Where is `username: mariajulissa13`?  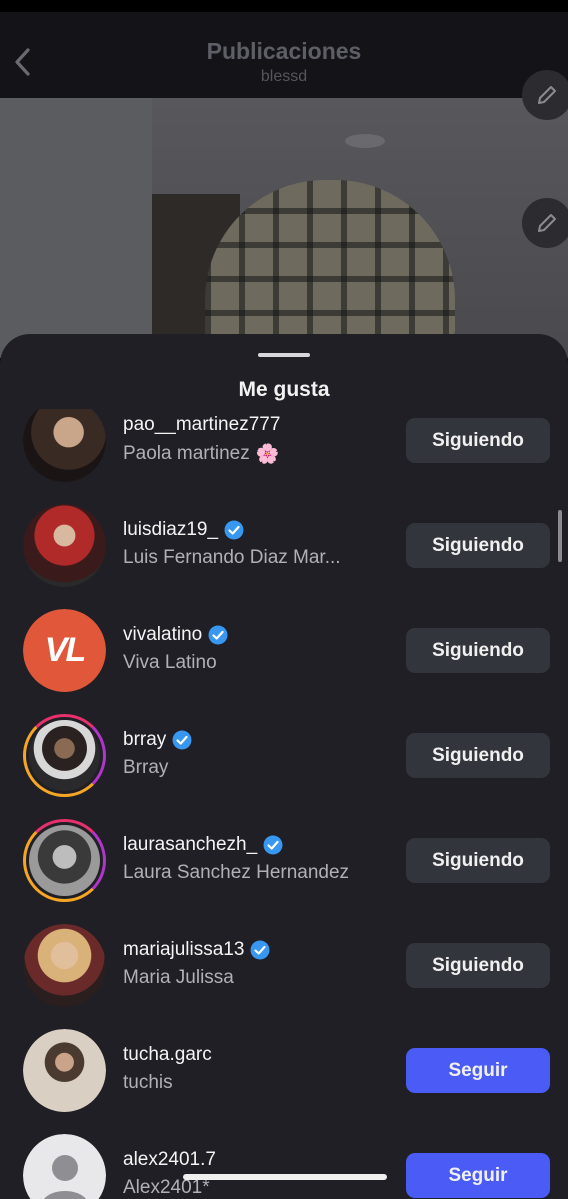
username: mariajulissa13 is located at coordinates (196, 950).